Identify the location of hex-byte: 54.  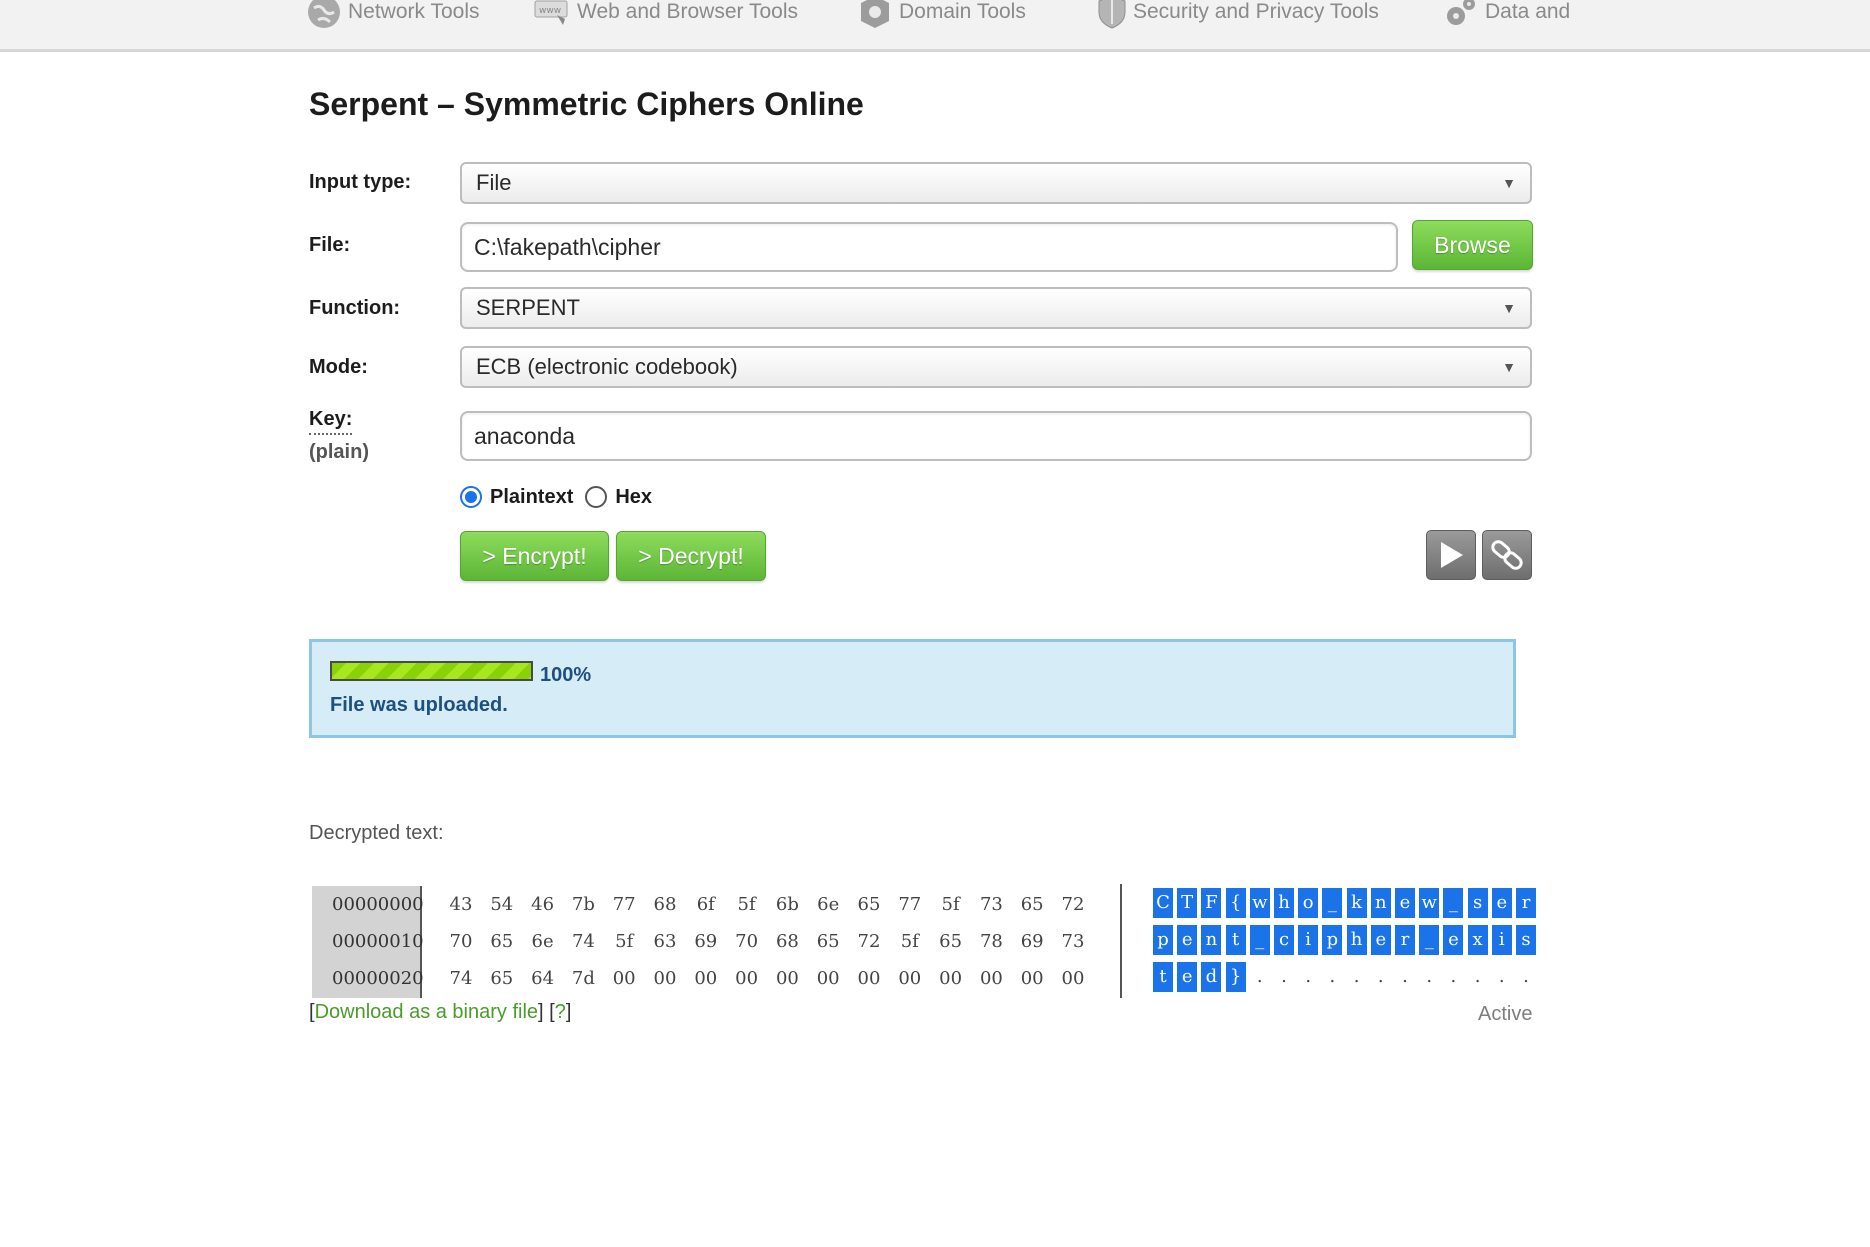
(502, 904).